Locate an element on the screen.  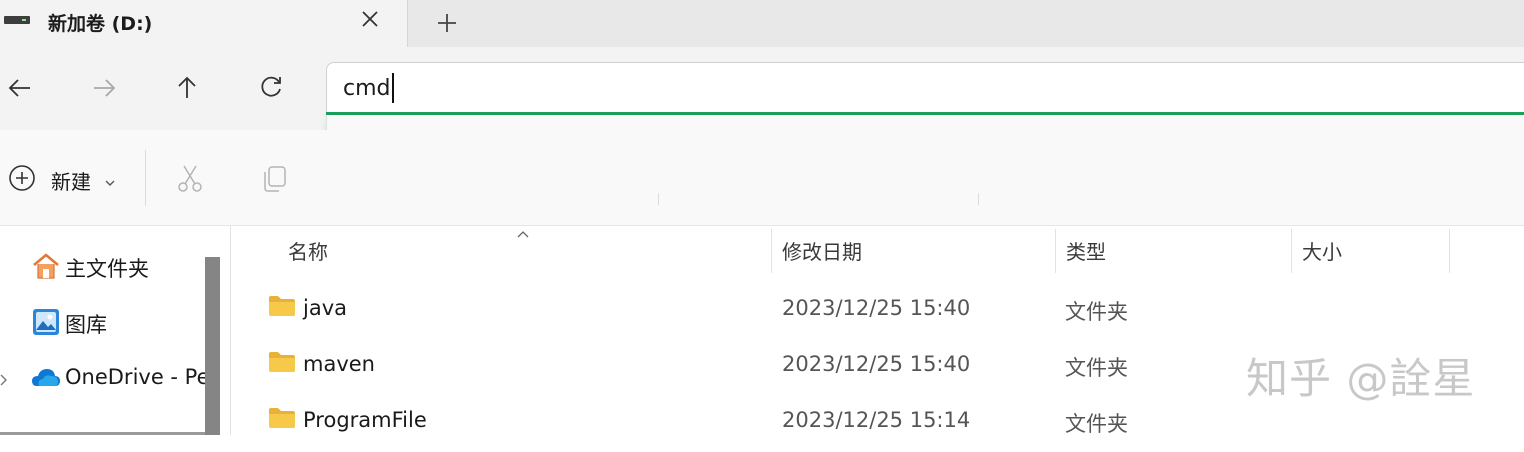
new-button: 新建 is located at coordinates (64, 179).